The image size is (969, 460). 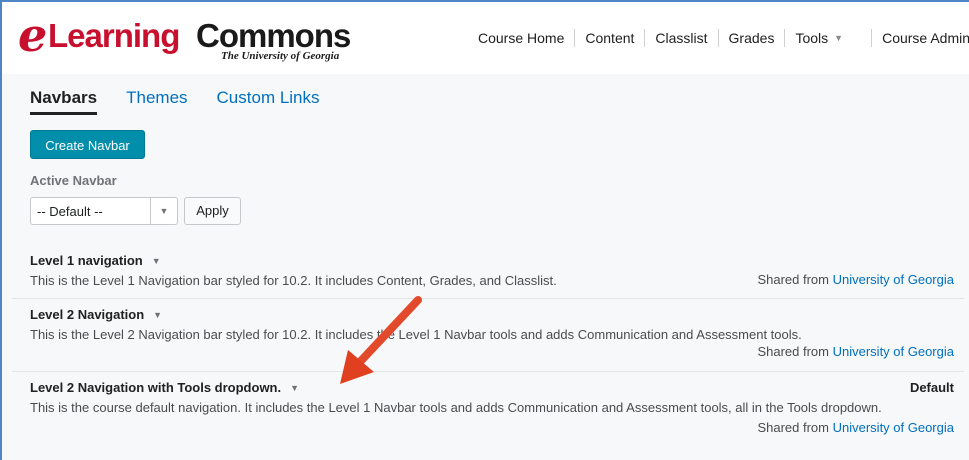 What do you see at coordinates (86, 260) in the screenshot?
I see `navbar-title-text: Level 1 navigation` at bounding box center [86, 260].